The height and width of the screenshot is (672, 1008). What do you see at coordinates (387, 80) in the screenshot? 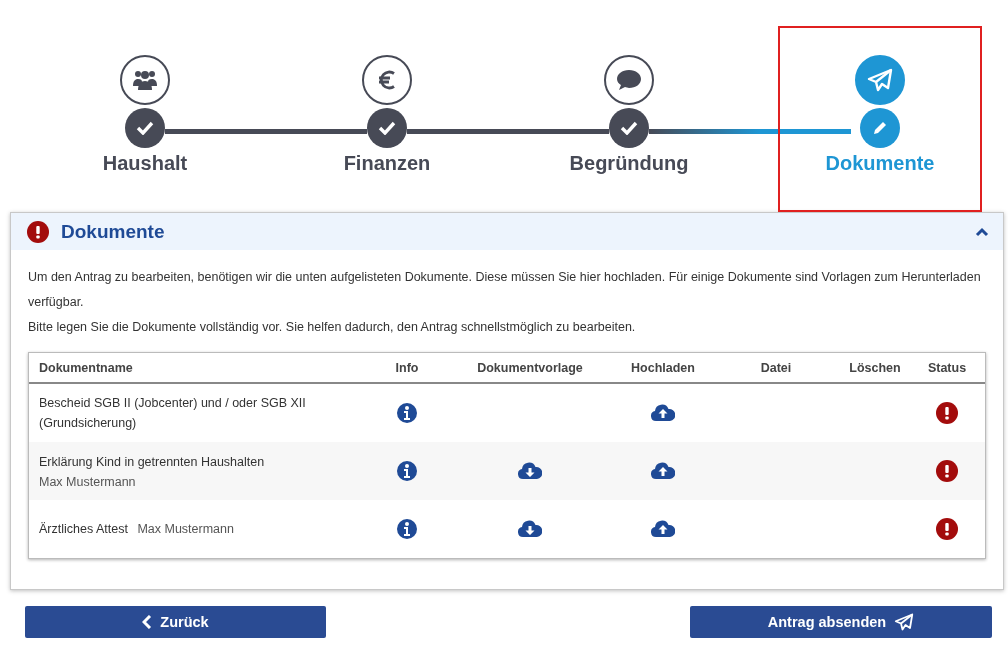
I see `euro-icon` at bounding box center [387, 80].